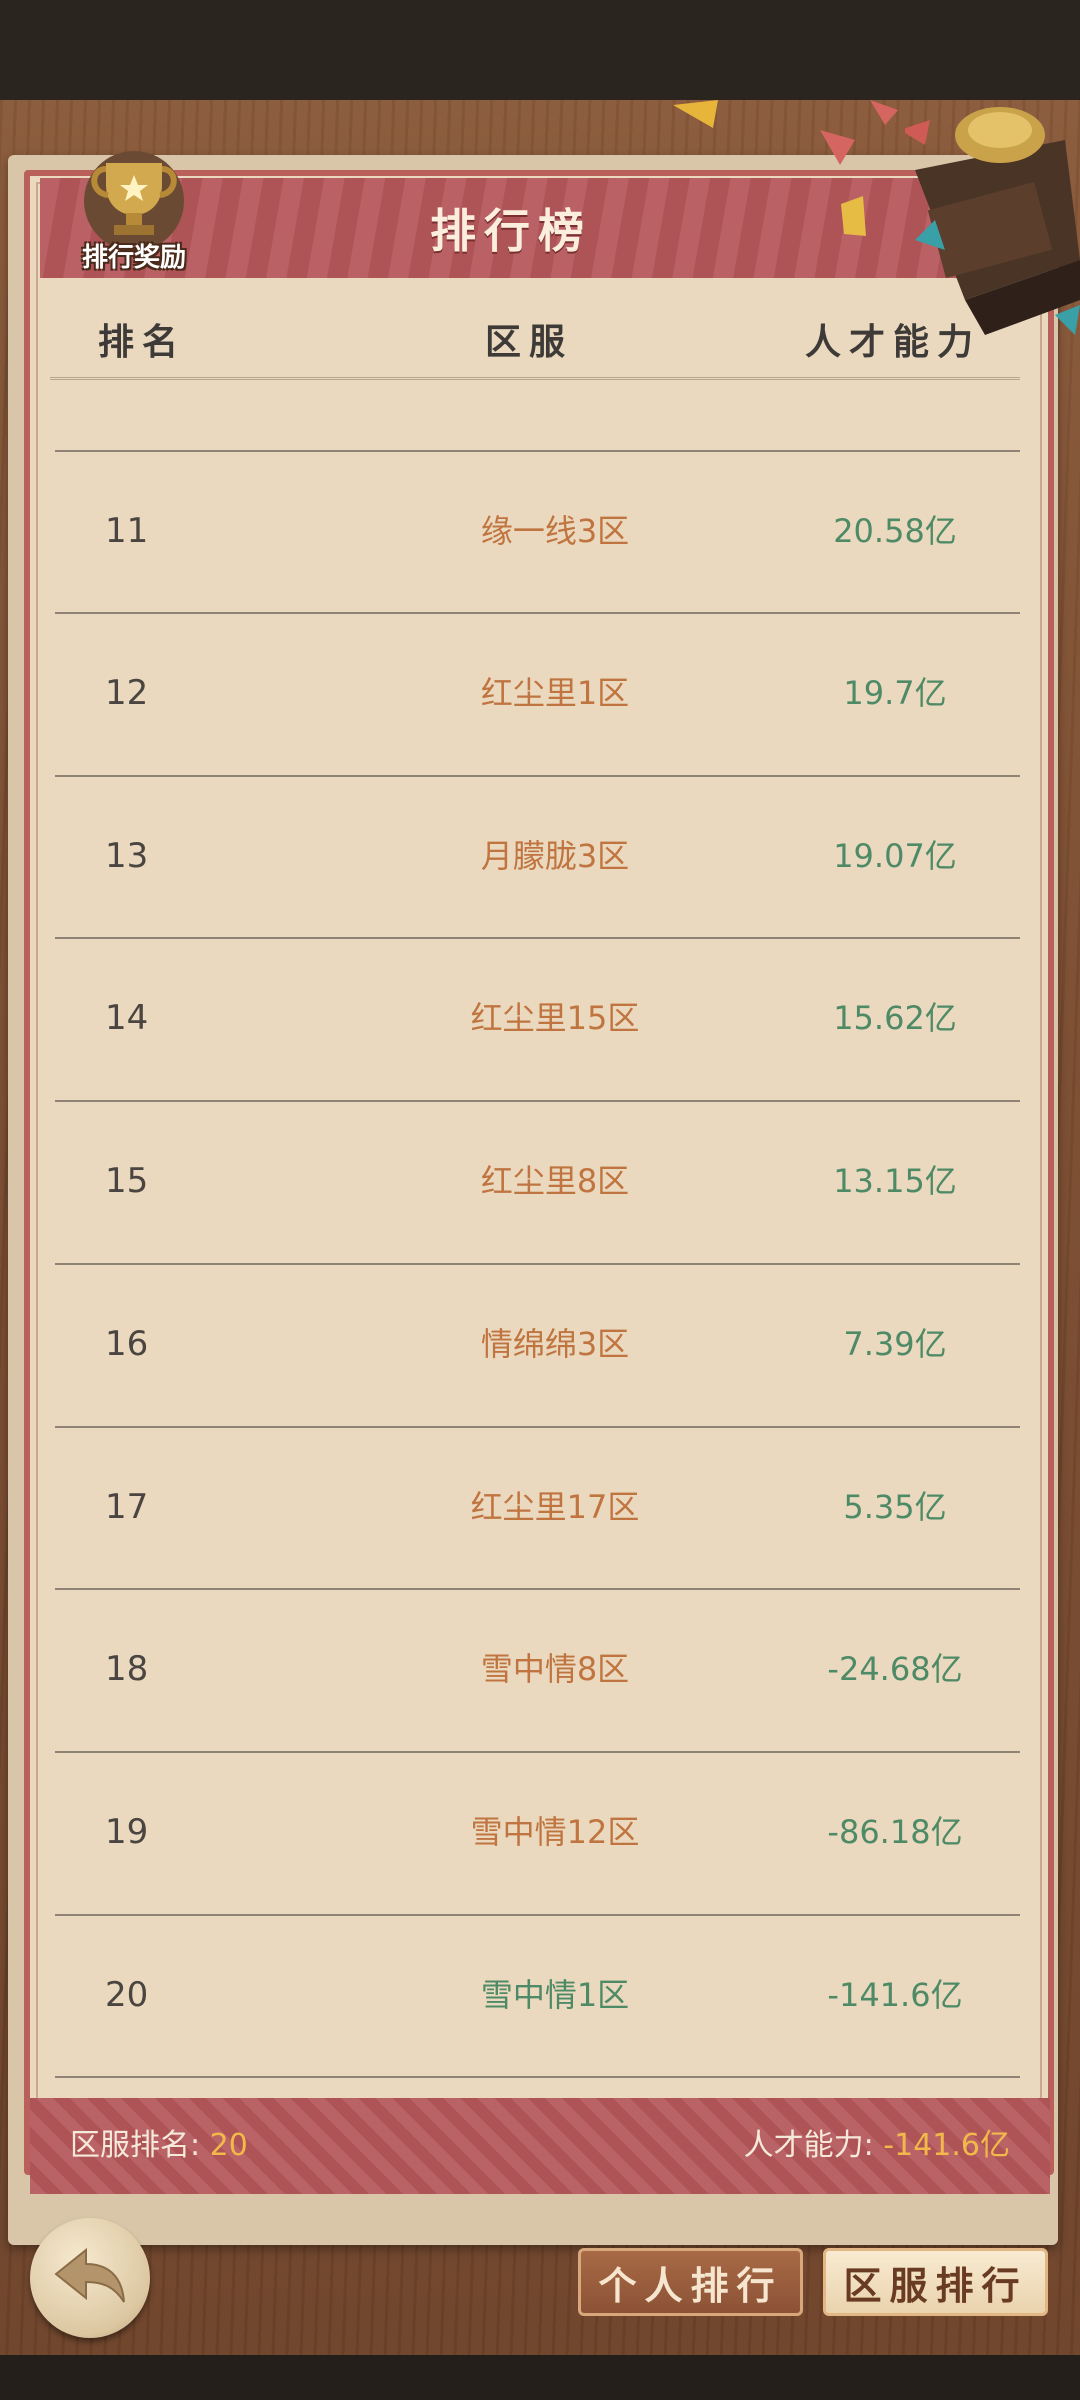 This screenshot has height=2400, width=1080. I want to click on rank-cell: 19, so click(127, 1832).